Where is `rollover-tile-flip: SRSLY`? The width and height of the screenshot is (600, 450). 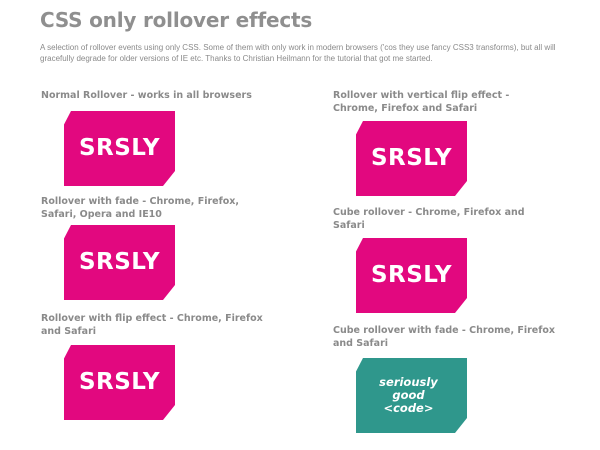
rollover-tile-flip: SRSLY is located at coordinates (119, 382).